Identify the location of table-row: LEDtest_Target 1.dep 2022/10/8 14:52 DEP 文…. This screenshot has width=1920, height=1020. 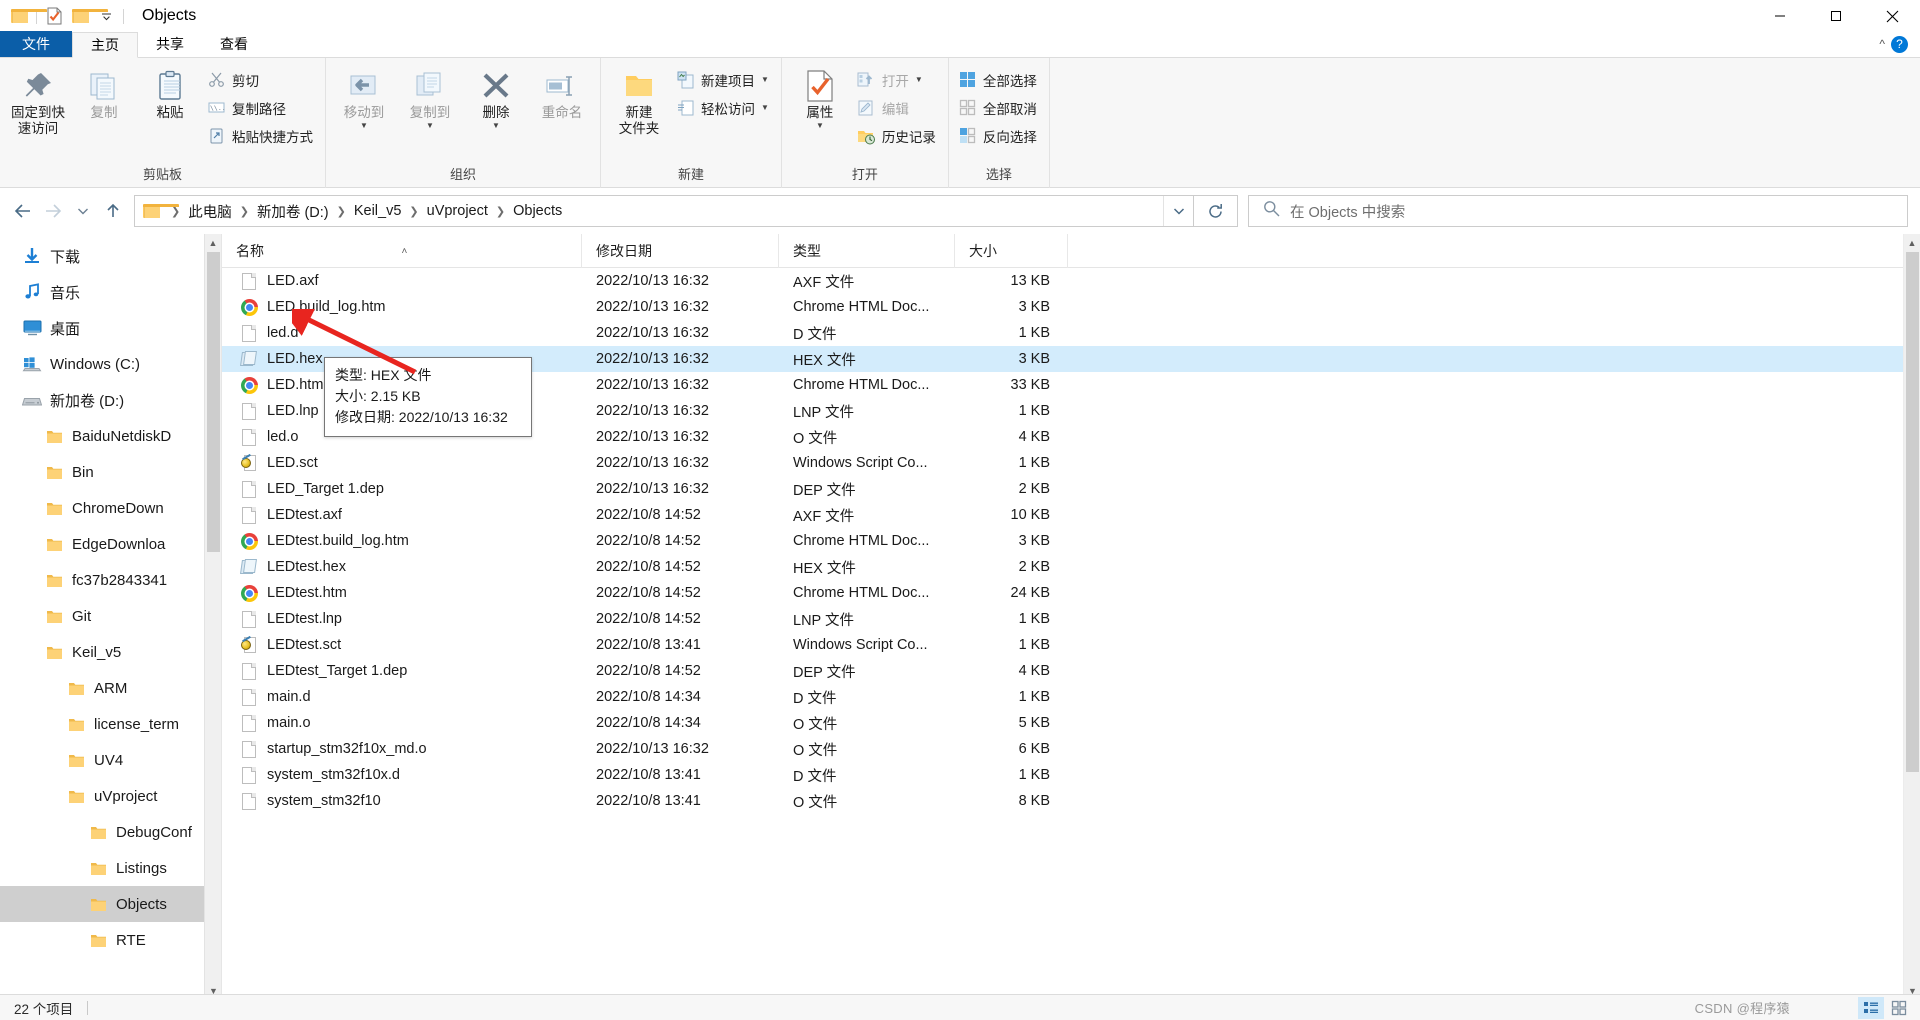
(1071, 671).